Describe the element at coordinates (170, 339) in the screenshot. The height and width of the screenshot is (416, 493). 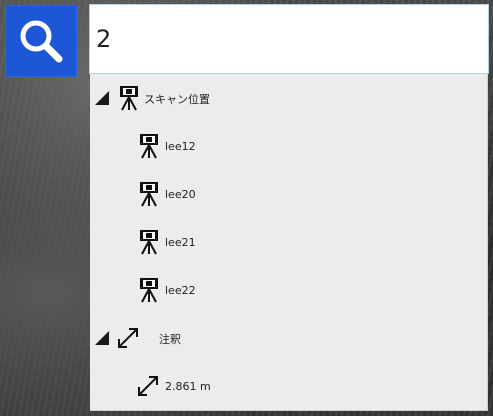
I see `group-label: 注釈` at that location.